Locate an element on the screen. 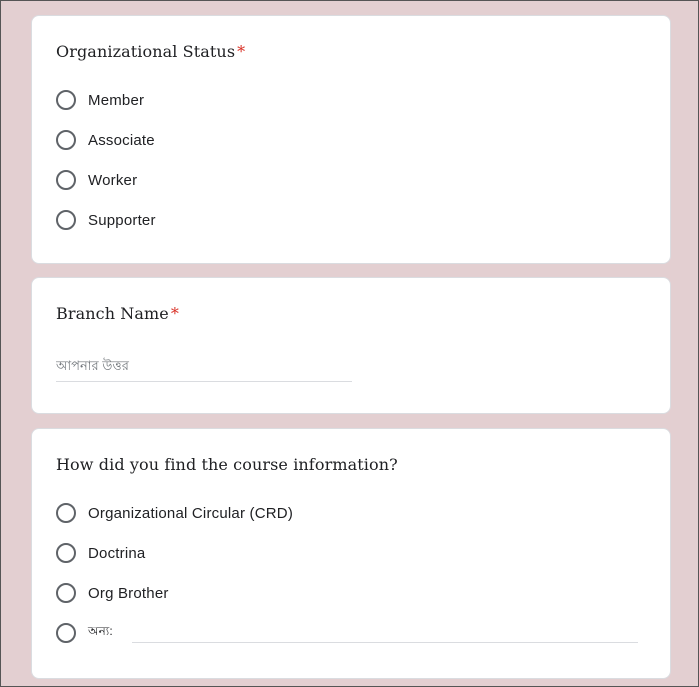 Image resolution: width=699 pixels, height=687 pixels. radio-option-circular: Organizational Circular (CRD) is located at coordinates (174, 513).